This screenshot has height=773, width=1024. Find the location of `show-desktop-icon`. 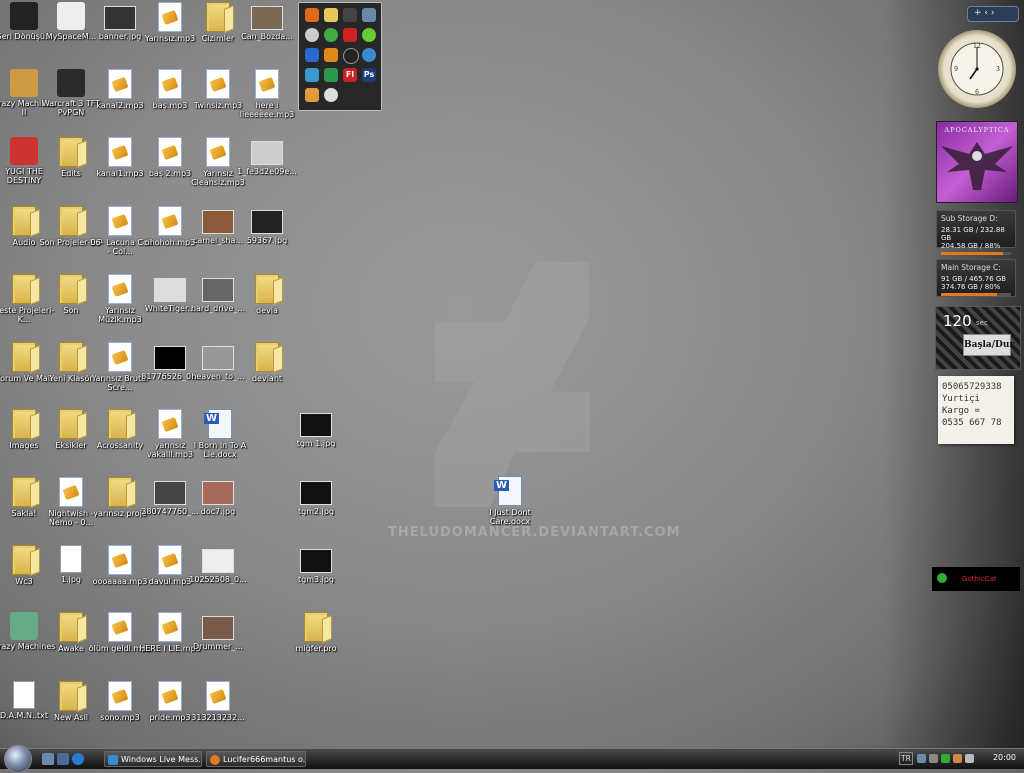

show-desktop-icon is located at coordinates (48, 759).